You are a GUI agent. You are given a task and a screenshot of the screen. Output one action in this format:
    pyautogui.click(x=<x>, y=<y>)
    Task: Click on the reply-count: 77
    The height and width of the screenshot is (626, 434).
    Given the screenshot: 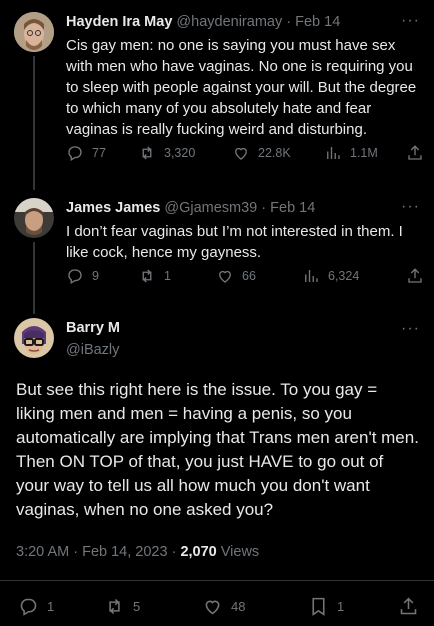 What is the action you would take?
    pyautogui.click(x=99, y=153)
    